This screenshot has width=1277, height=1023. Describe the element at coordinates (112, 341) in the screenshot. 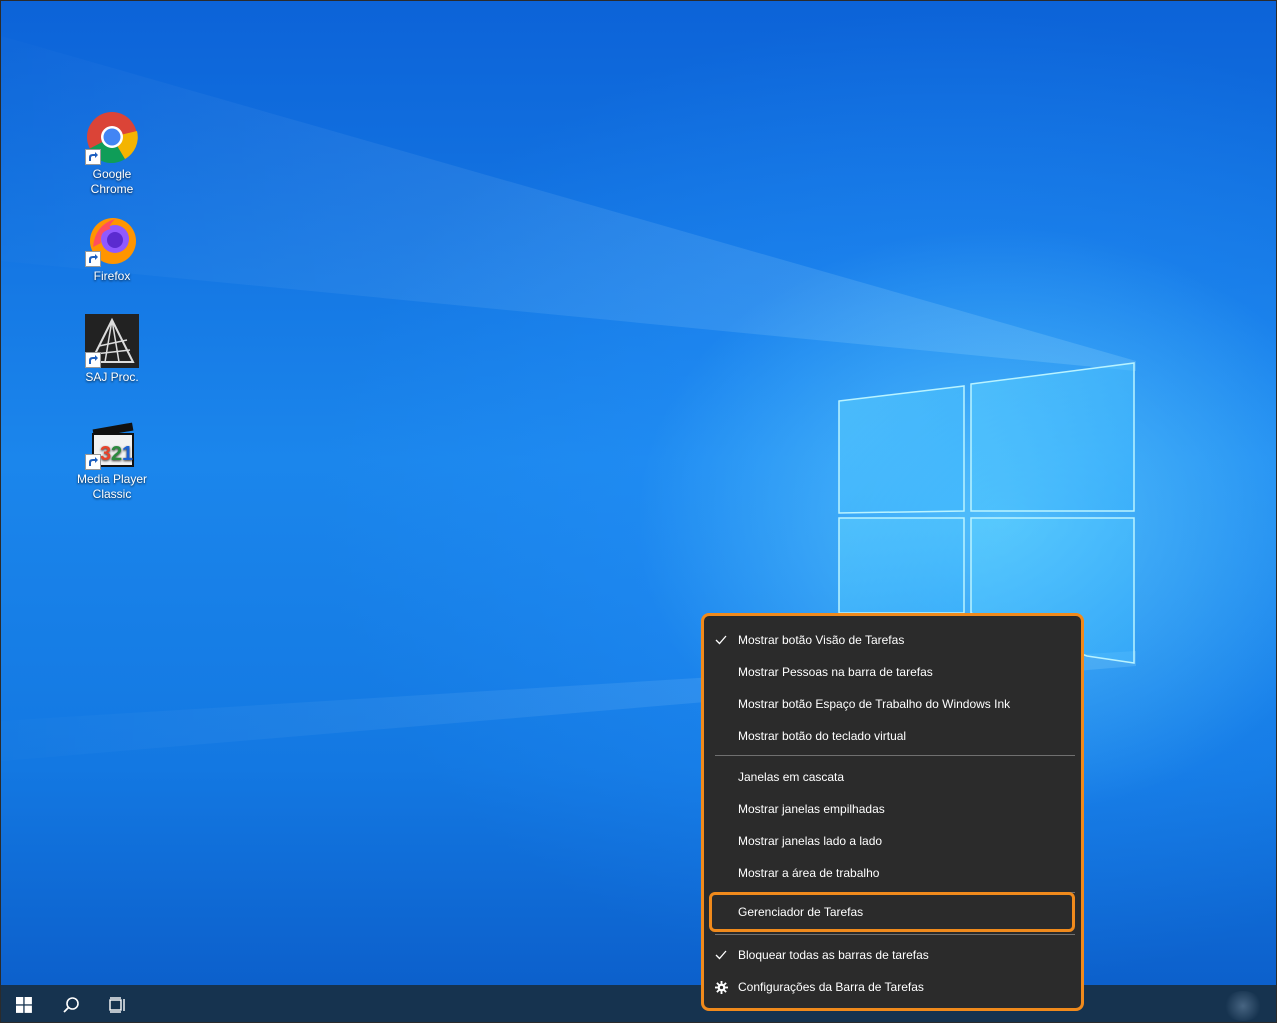

I see `saj-proc-icon` at that location.